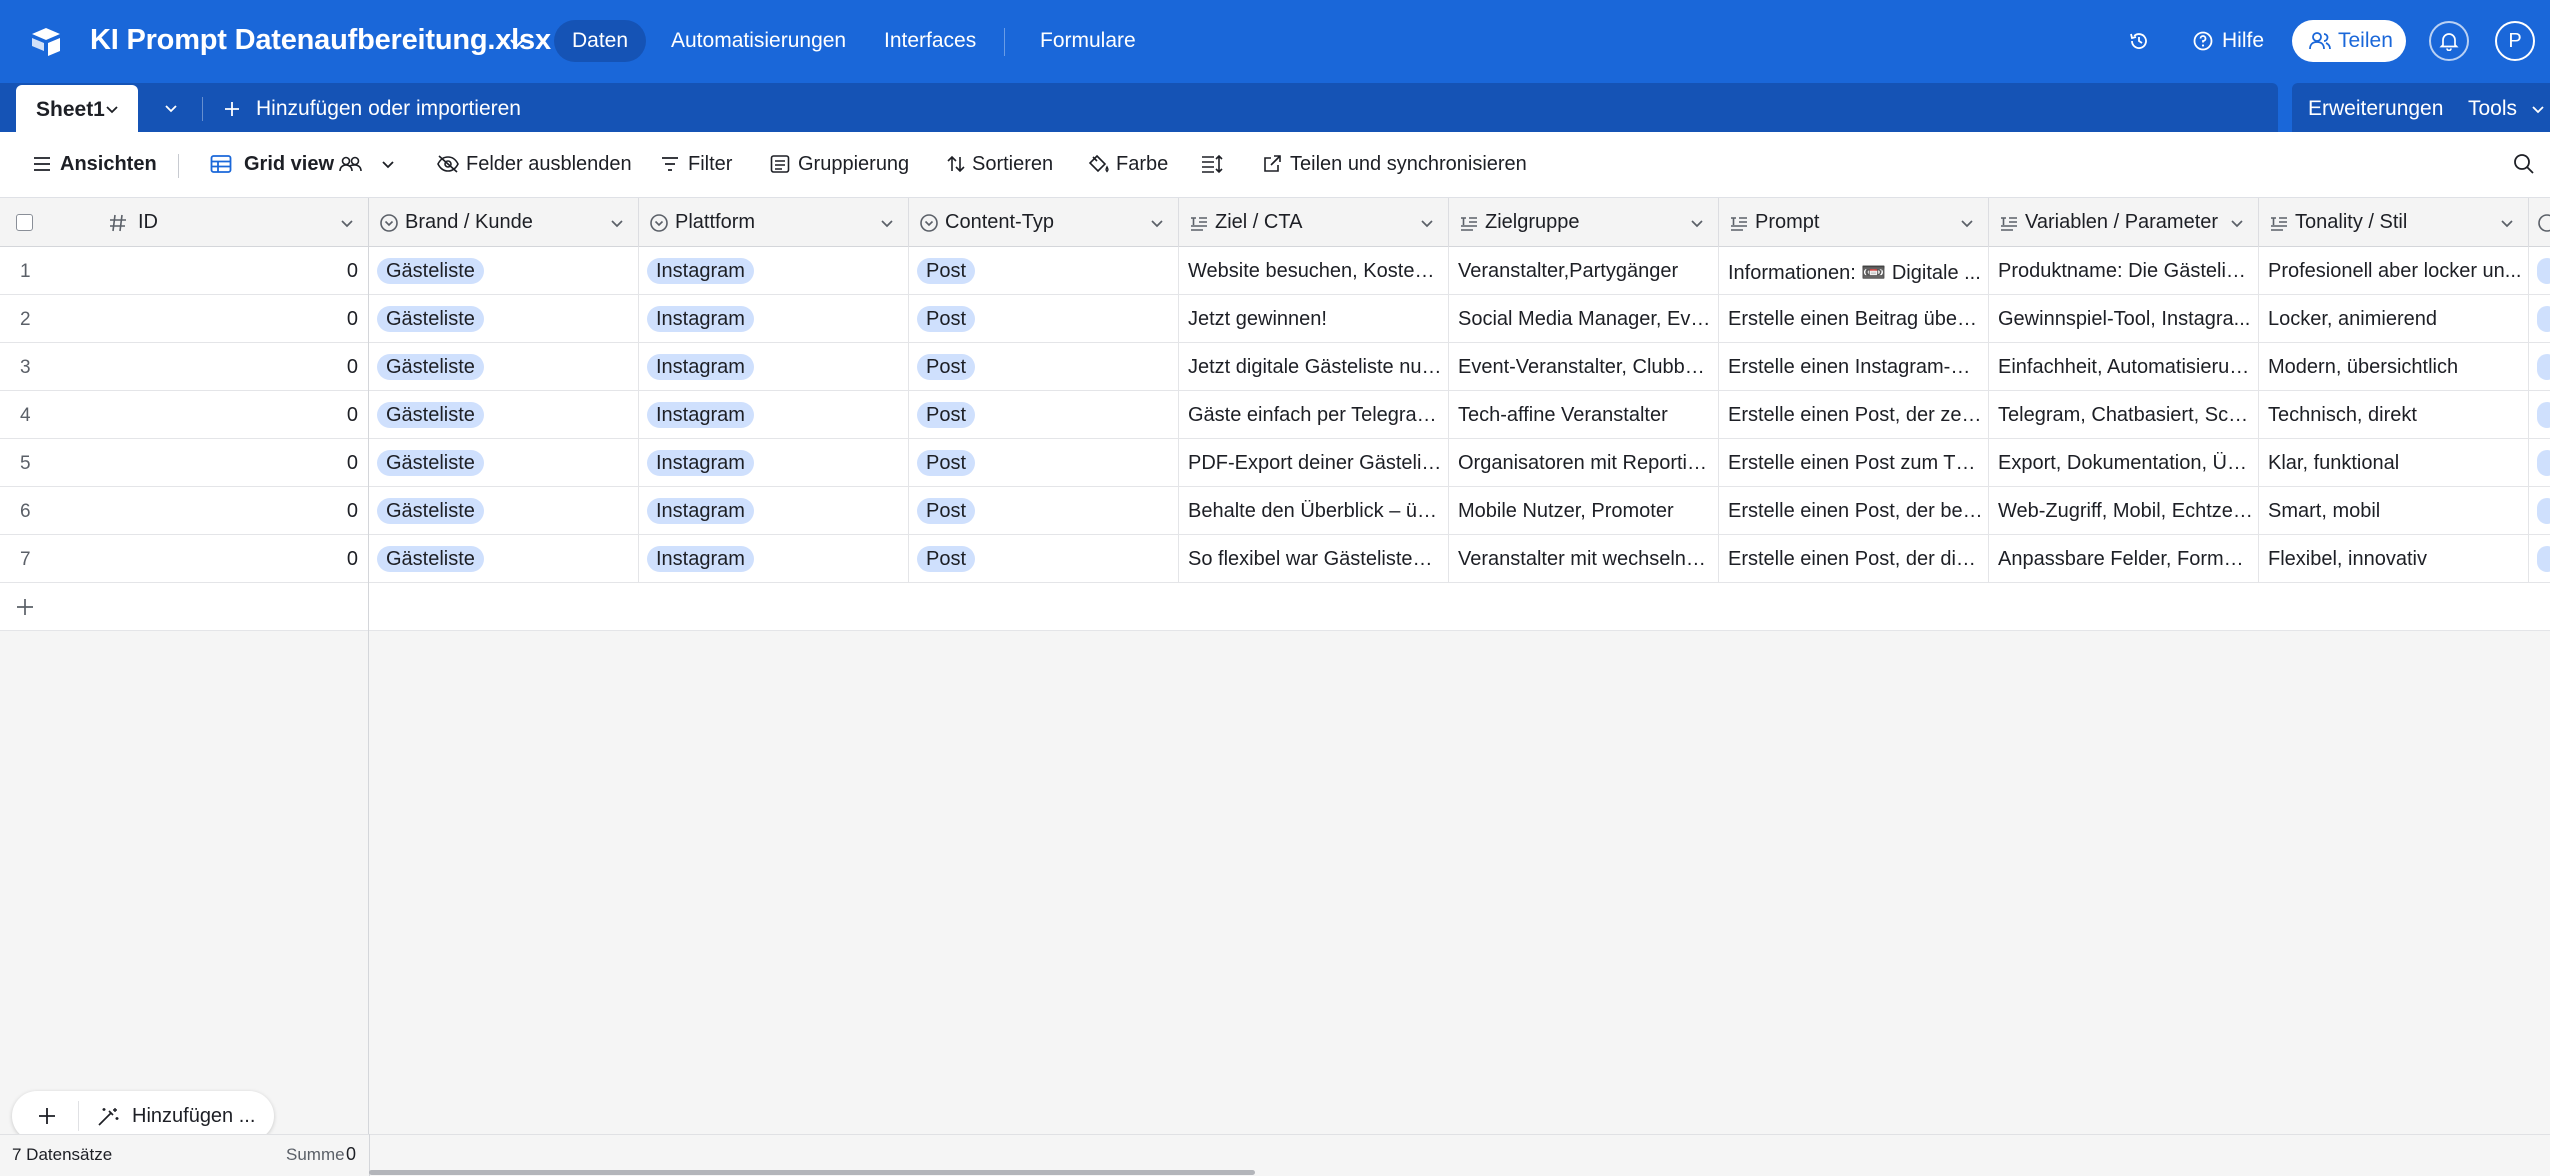 This screenshot has height=1176, width=2550. Describe the element at coordinates (504, 222) in the screenshot. I see `column-header-brand: Brand / Kunde` at that location.